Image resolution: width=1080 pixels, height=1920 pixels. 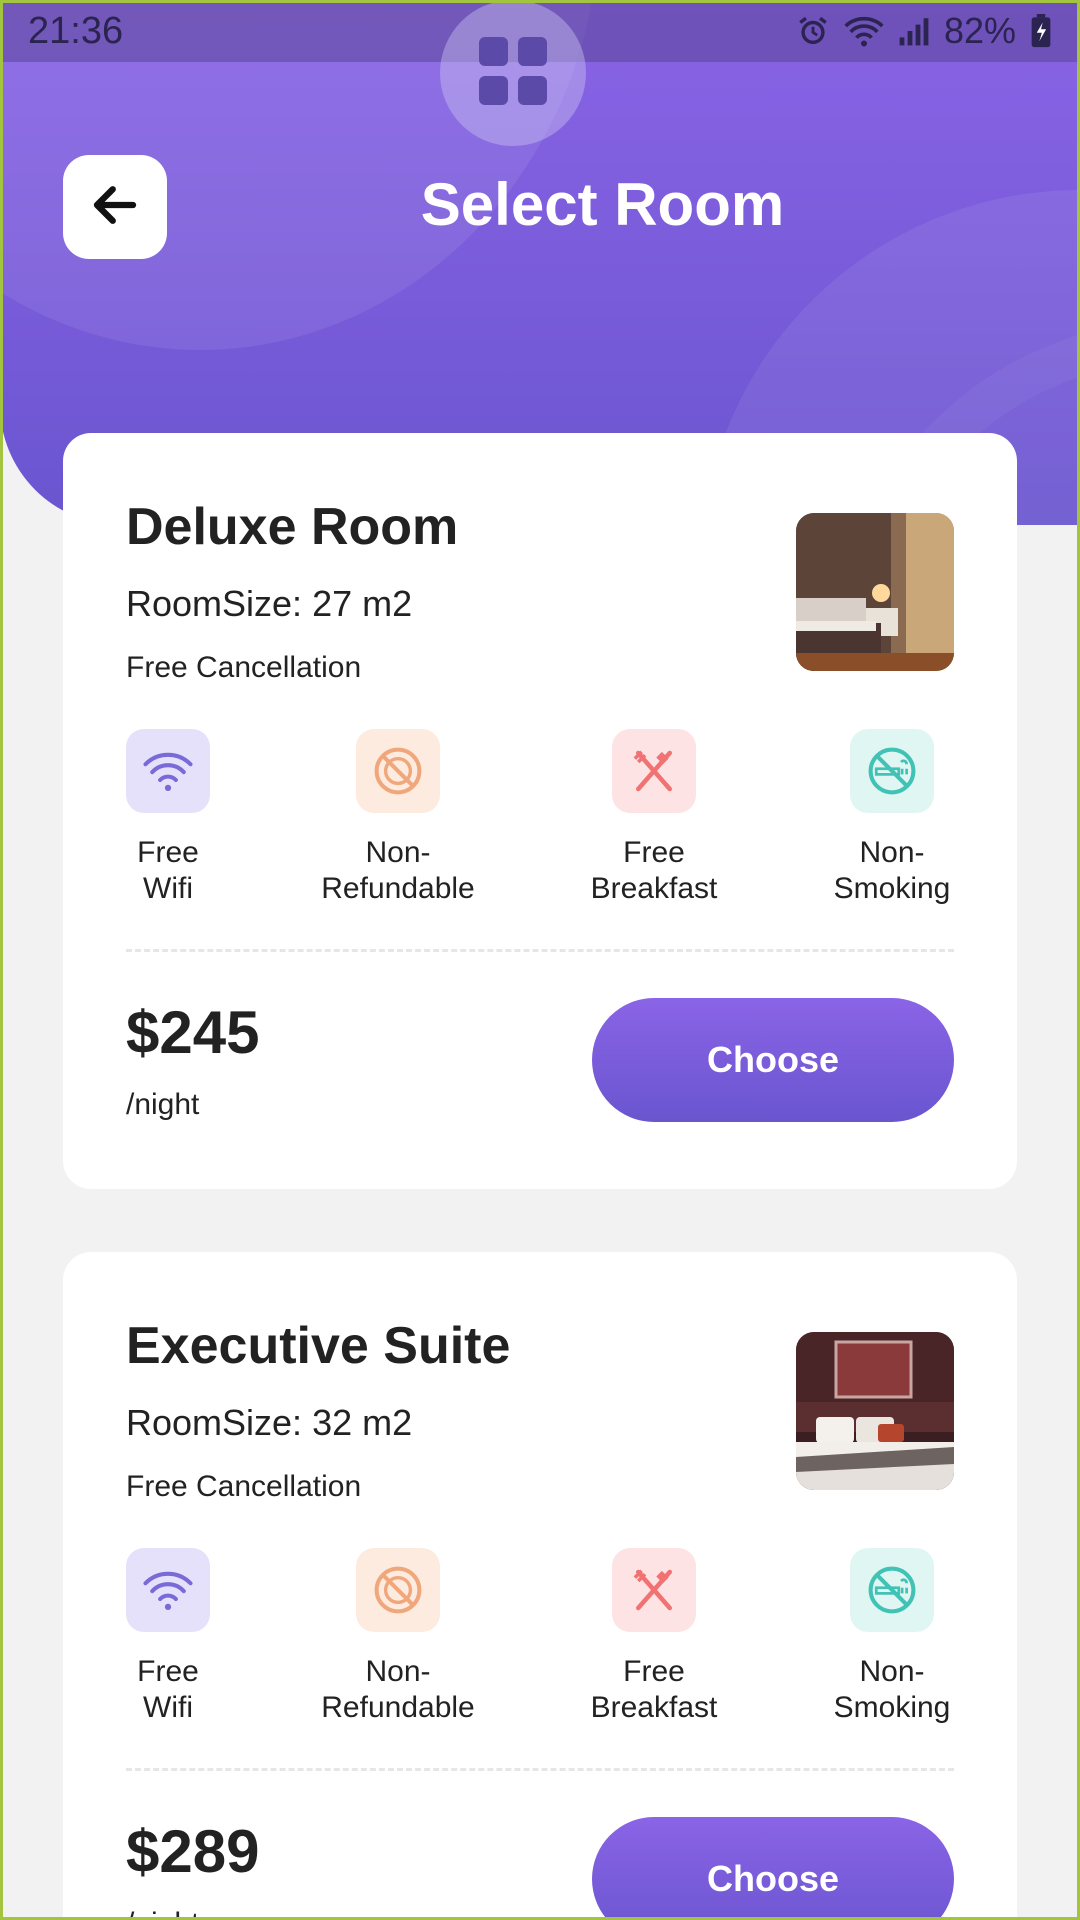 What do you see at coordinates (269, 603) in the screenshot?
I see `room-size: RoomSize: 27 m2` at bounding box center [269, 603].